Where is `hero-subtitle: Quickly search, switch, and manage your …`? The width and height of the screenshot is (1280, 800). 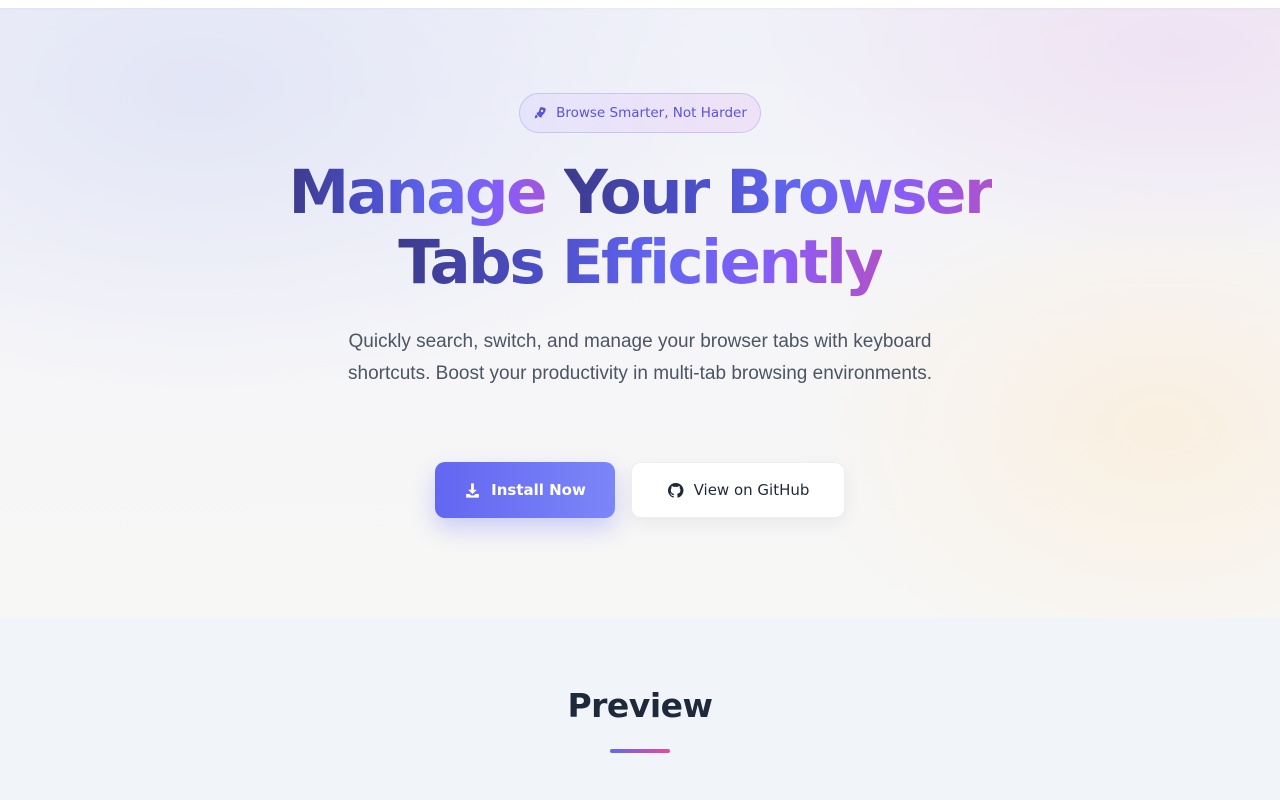
hero-subtitle: Quickly search, switch, and manage your … is located at coordinates (640, 357).